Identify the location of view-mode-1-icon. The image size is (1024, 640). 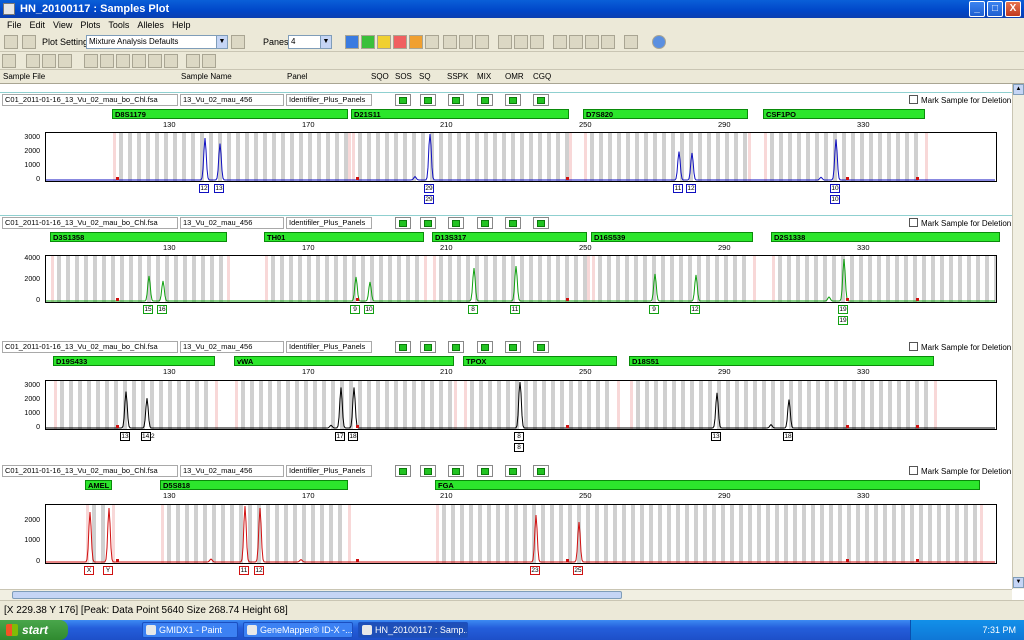
(450, 42).